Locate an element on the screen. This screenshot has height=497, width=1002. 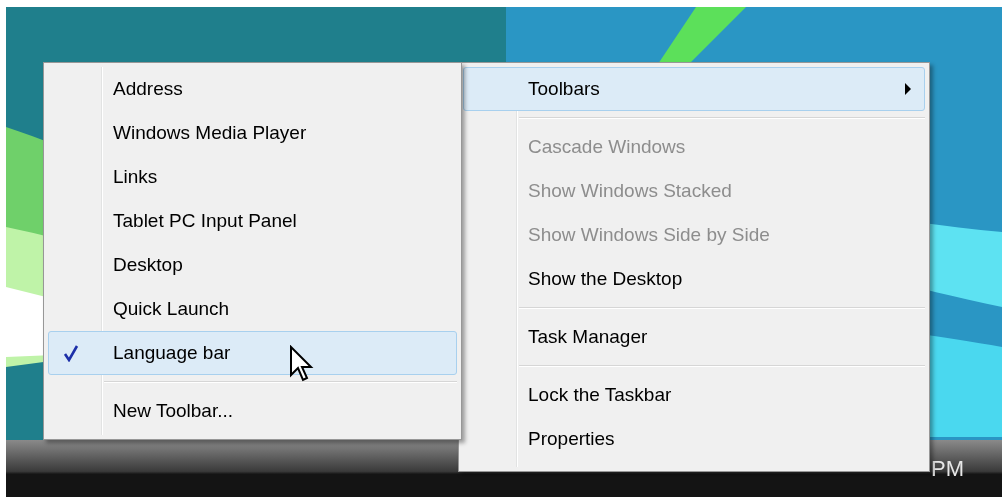
menu-item: Quick Launch is located at coordinates (252, 309).